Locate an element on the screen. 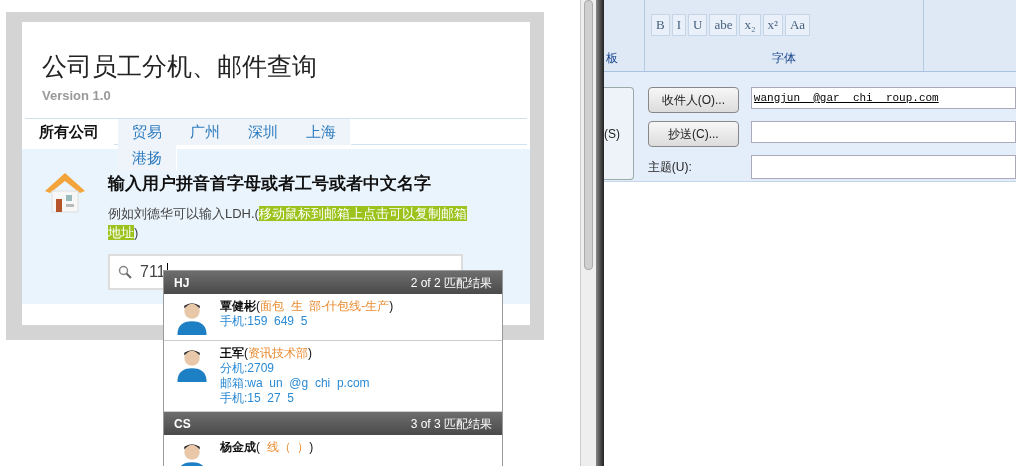  to-field: wangjun @gar chi roup.com is located at coordinates (883, 98).